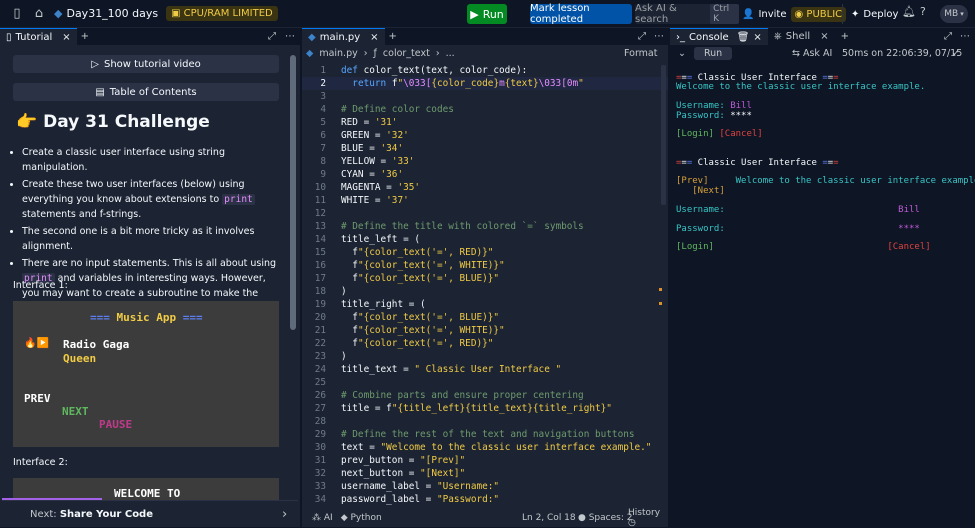 Image resolution: width=975 pixels, height=528 pixels. What do you see at coordinates (549, 518) in the screenshot?
I see `cursor-position: Ln 2, Col 18` at bounding box center [549, 518].